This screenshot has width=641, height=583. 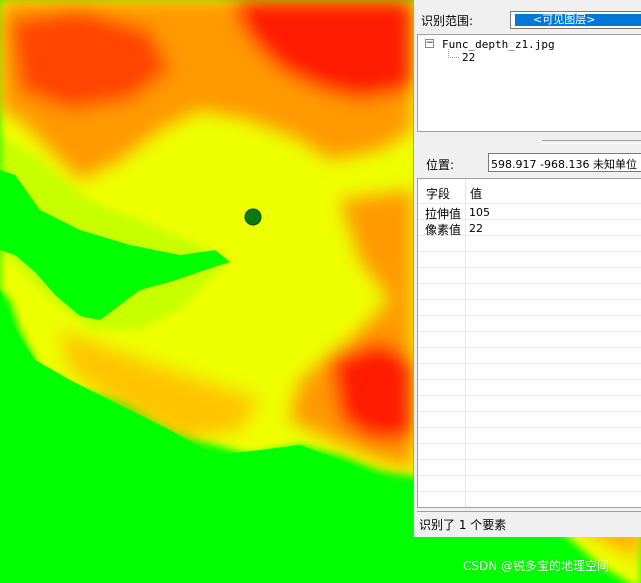 What do you see at coordinates (443, 213) in the screenshot?
I see `table-row-field: 拉伸值` at bounding box center [443, 213].